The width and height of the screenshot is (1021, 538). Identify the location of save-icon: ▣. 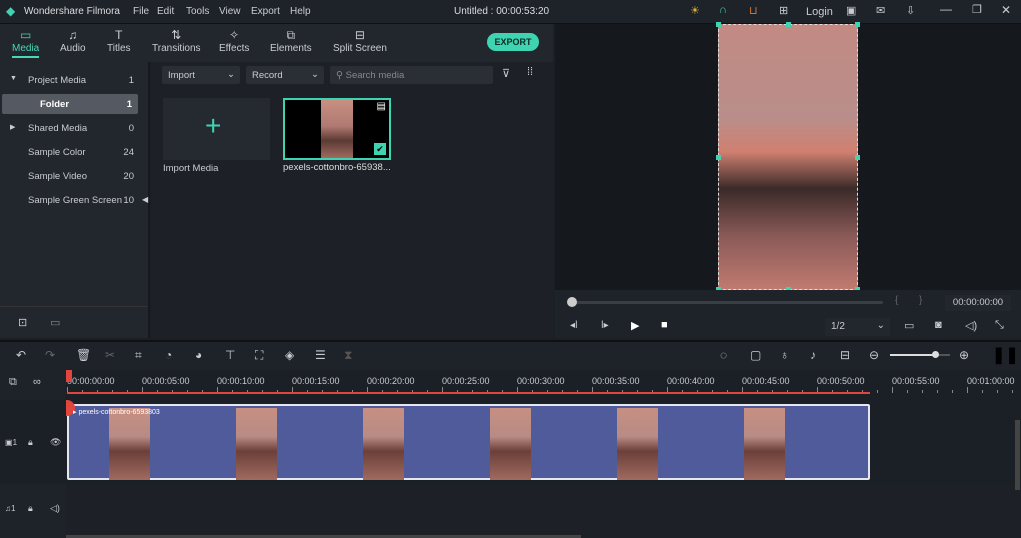
(851, 10).